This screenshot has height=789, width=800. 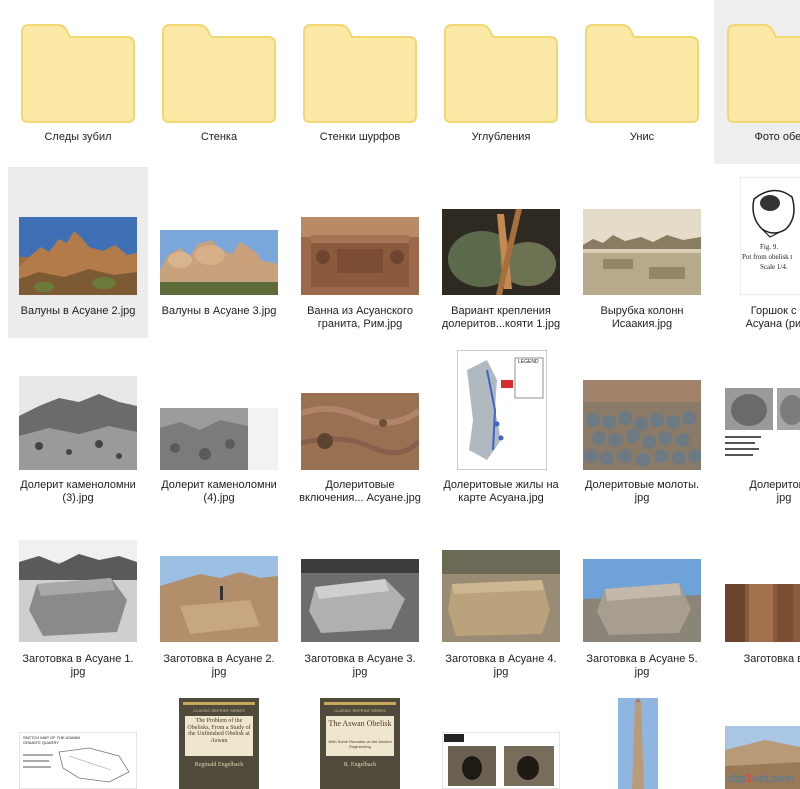 I want to click on file-tile: Заготовка в Асуане 3. jpg, so click(x=360, y=600).